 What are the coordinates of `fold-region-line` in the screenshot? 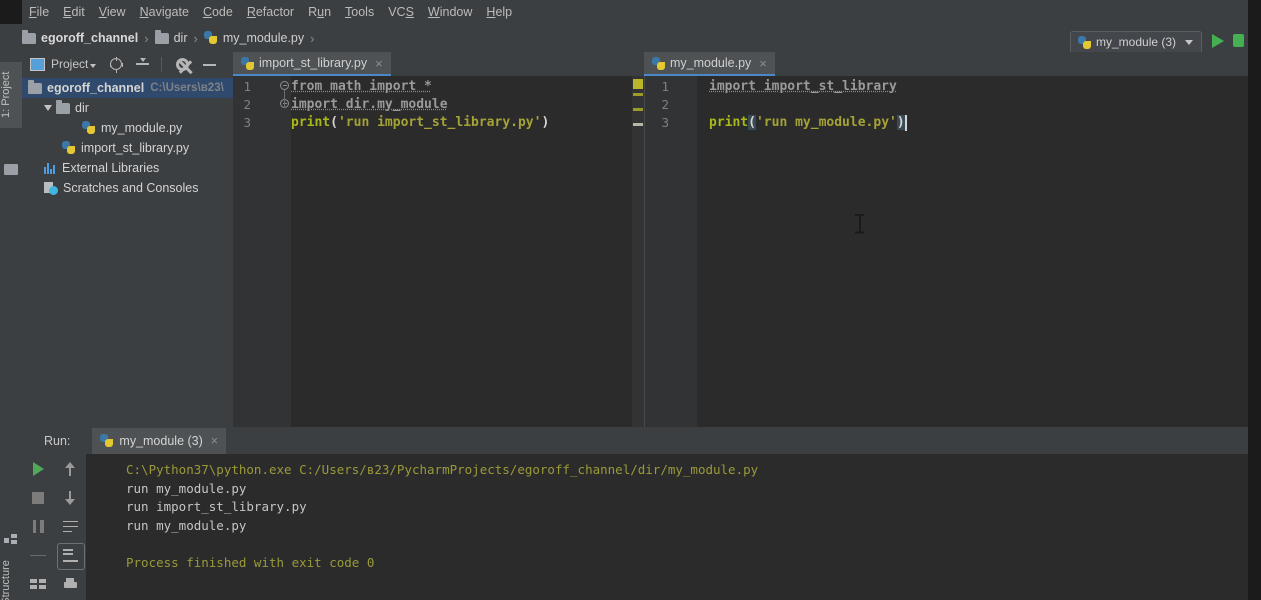 It's located at (284, 99).